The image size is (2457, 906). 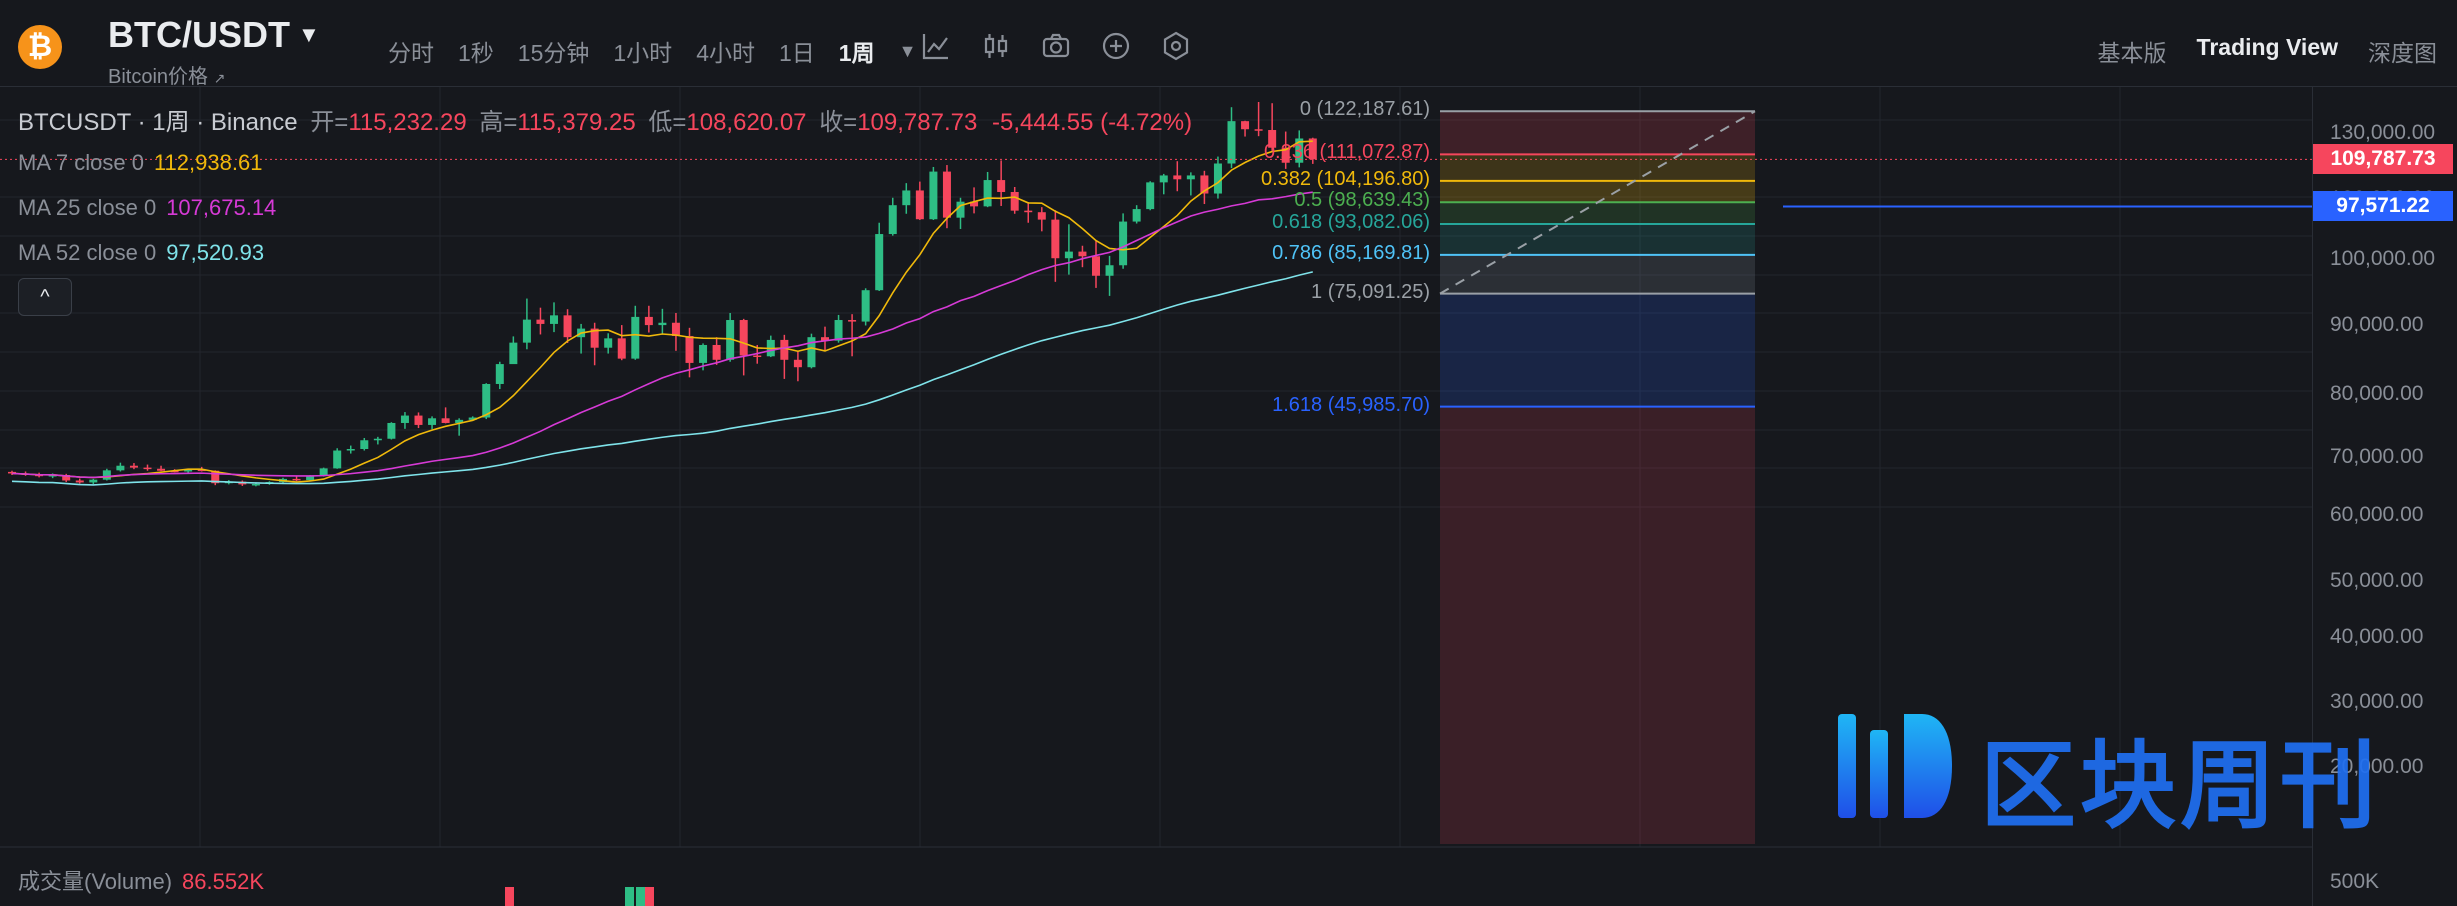 What do you see at coordinates (2377, 456) in the screenshot?
I see `price-axis-tick: 70,000.00` at bounding box center [2377, 456].